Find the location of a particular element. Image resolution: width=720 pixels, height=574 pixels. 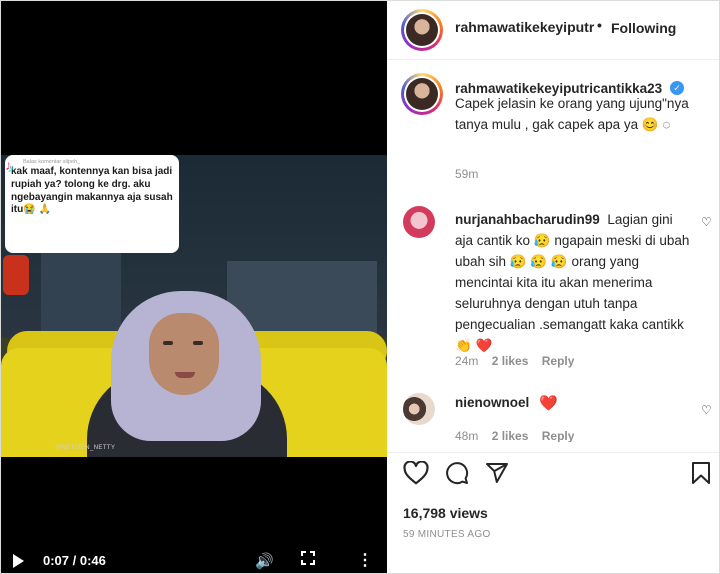

following-button: Following is located at coordinates (643, 28).